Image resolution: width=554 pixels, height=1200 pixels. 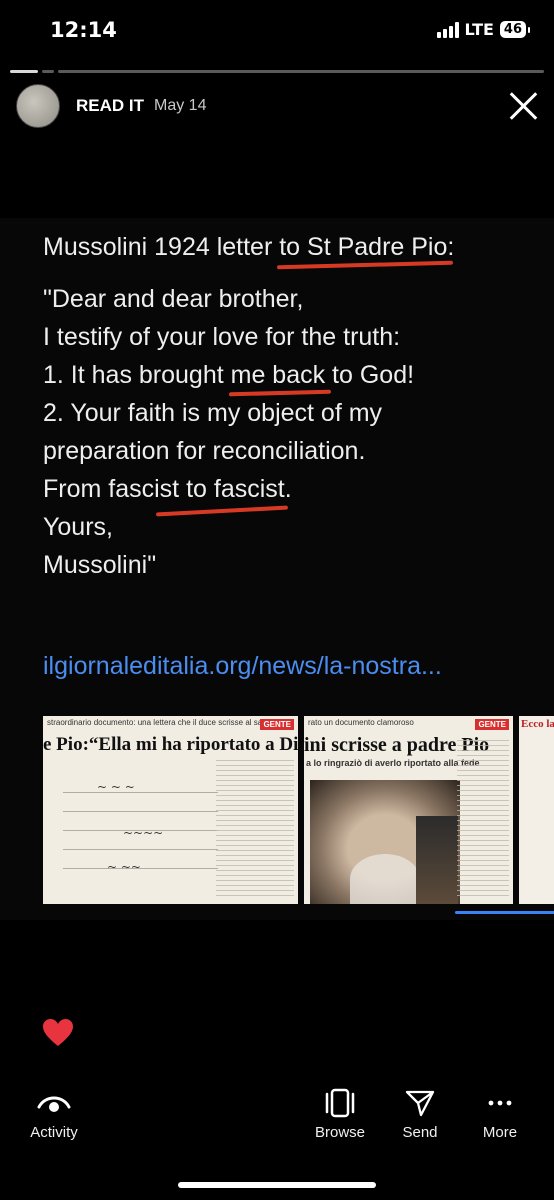 What do you see at coordinates (78, 527) in the screenshot?
I see `letter-line: Yours,` at bounding box center [78, 527].